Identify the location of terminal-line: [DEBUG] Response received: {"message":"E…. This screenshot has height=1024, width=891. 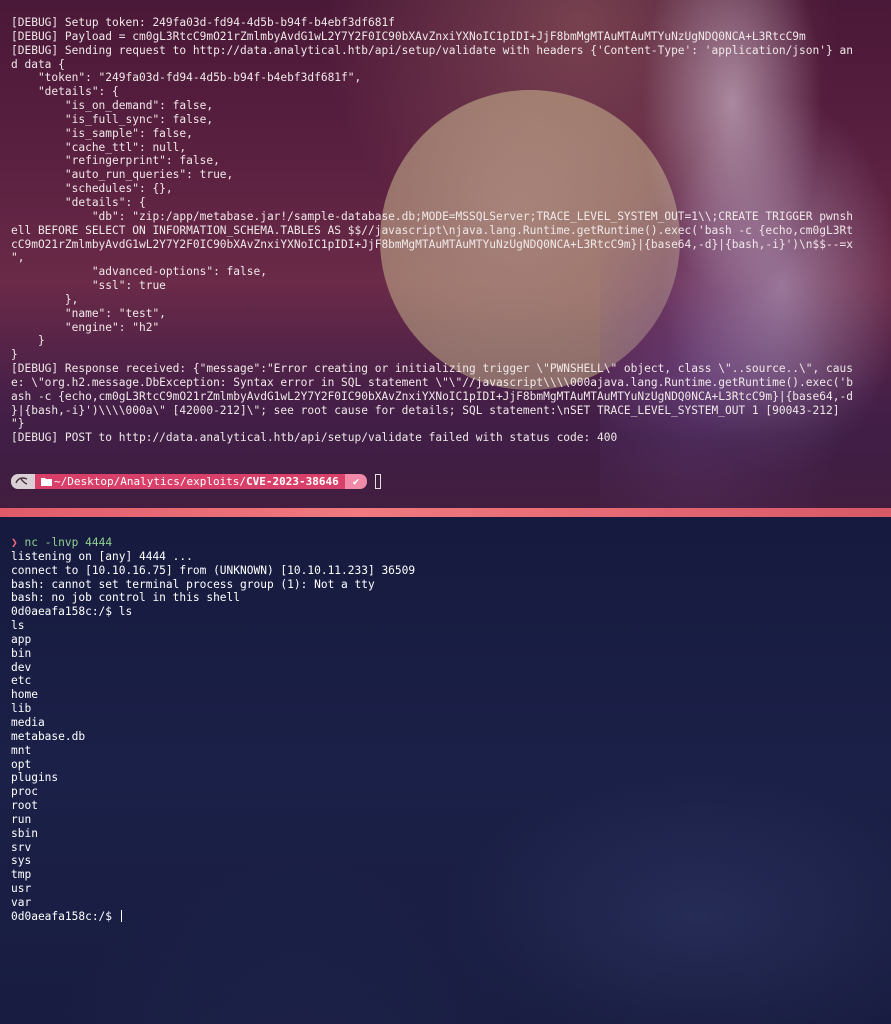
(432, 369).